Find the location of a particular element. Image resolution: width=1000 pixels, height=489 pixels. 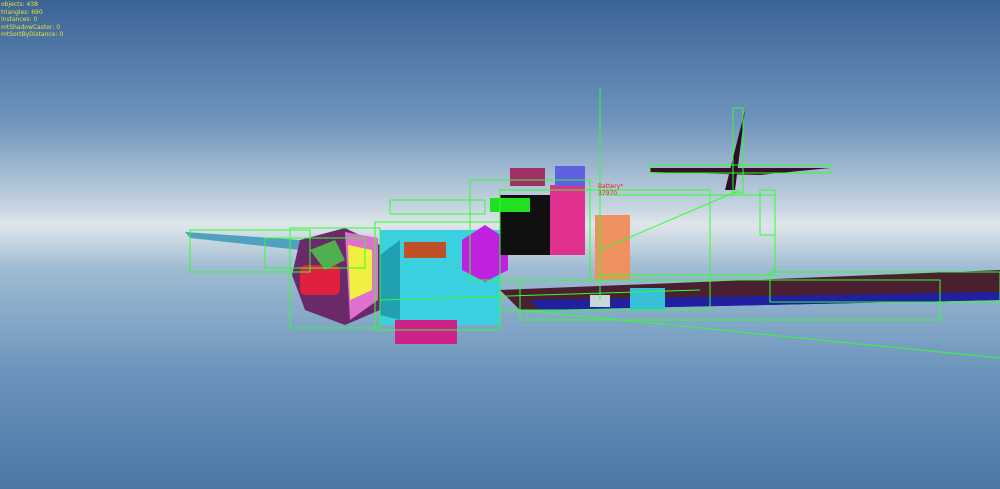

object-label-name: Battery* is located at coordinates (611, 186).